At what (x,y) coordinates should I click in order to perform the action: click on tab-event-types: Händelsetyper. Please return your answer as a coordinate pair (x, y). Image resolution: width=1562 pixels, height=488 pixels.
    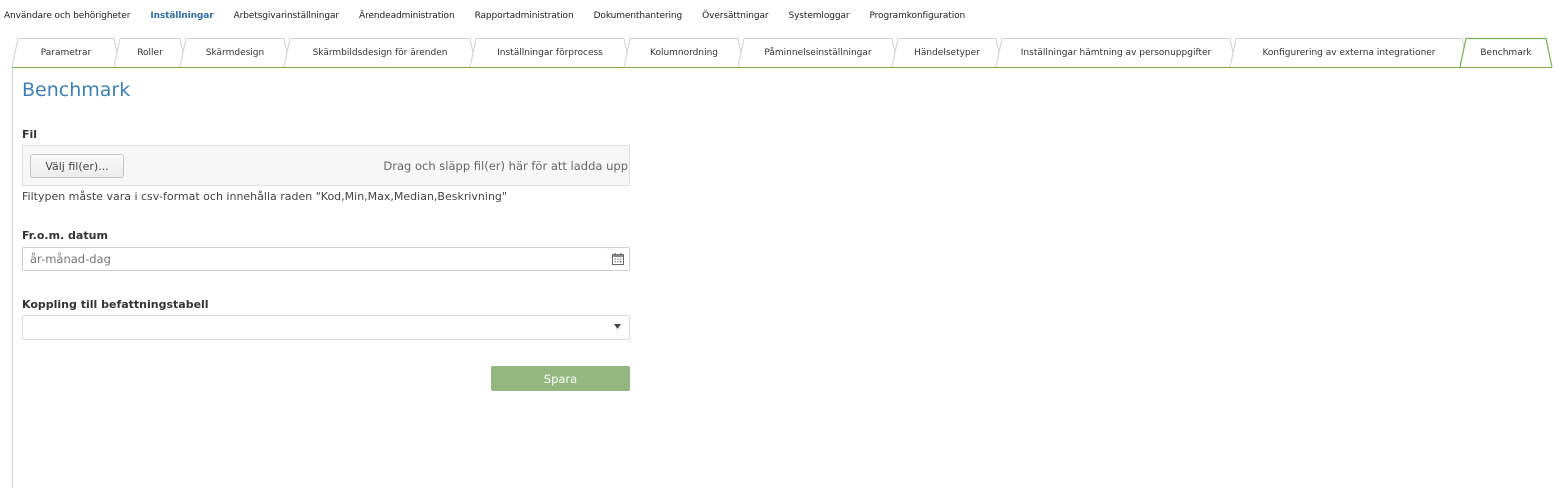
    Looking at the image, I should click on (947, 53).